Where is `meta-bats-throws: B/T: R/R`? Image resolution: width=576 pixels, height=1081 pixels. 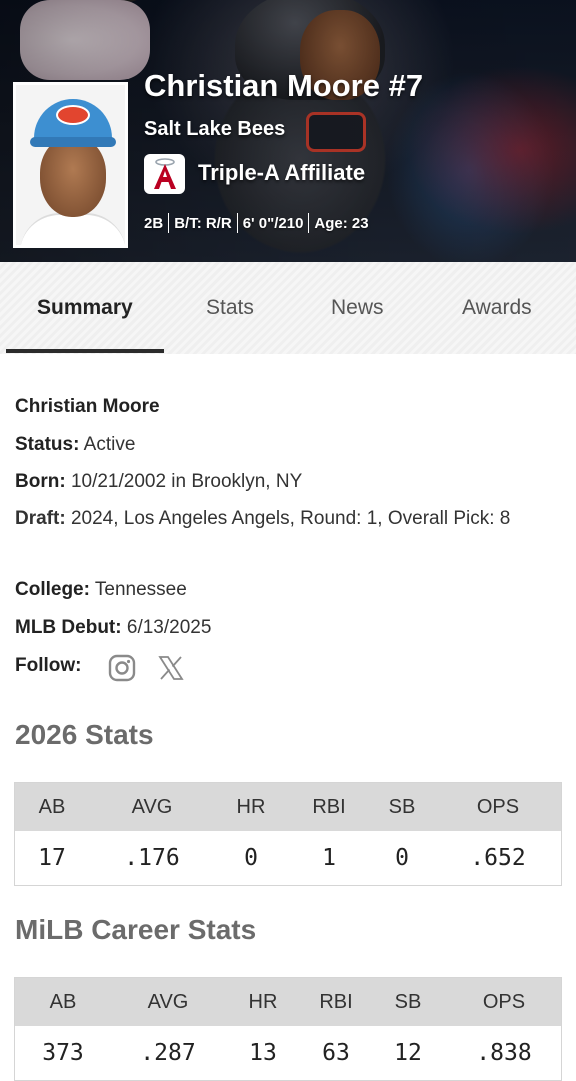
meta-bats-throws: B/T: R/R is located at coordinates (203, 223).